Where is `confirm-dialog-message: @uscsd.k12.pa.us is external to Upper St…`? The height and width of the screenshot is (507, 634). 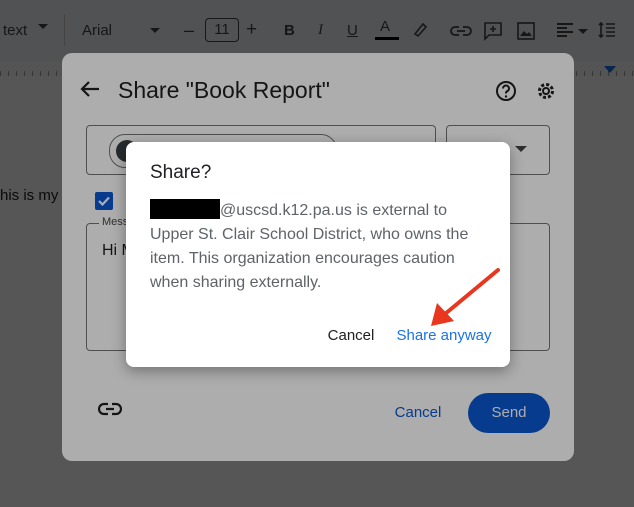
confirm-dialog-message: @uscsd.k12.pa.us is external to Upper St… is located at coordinates (320, 247).